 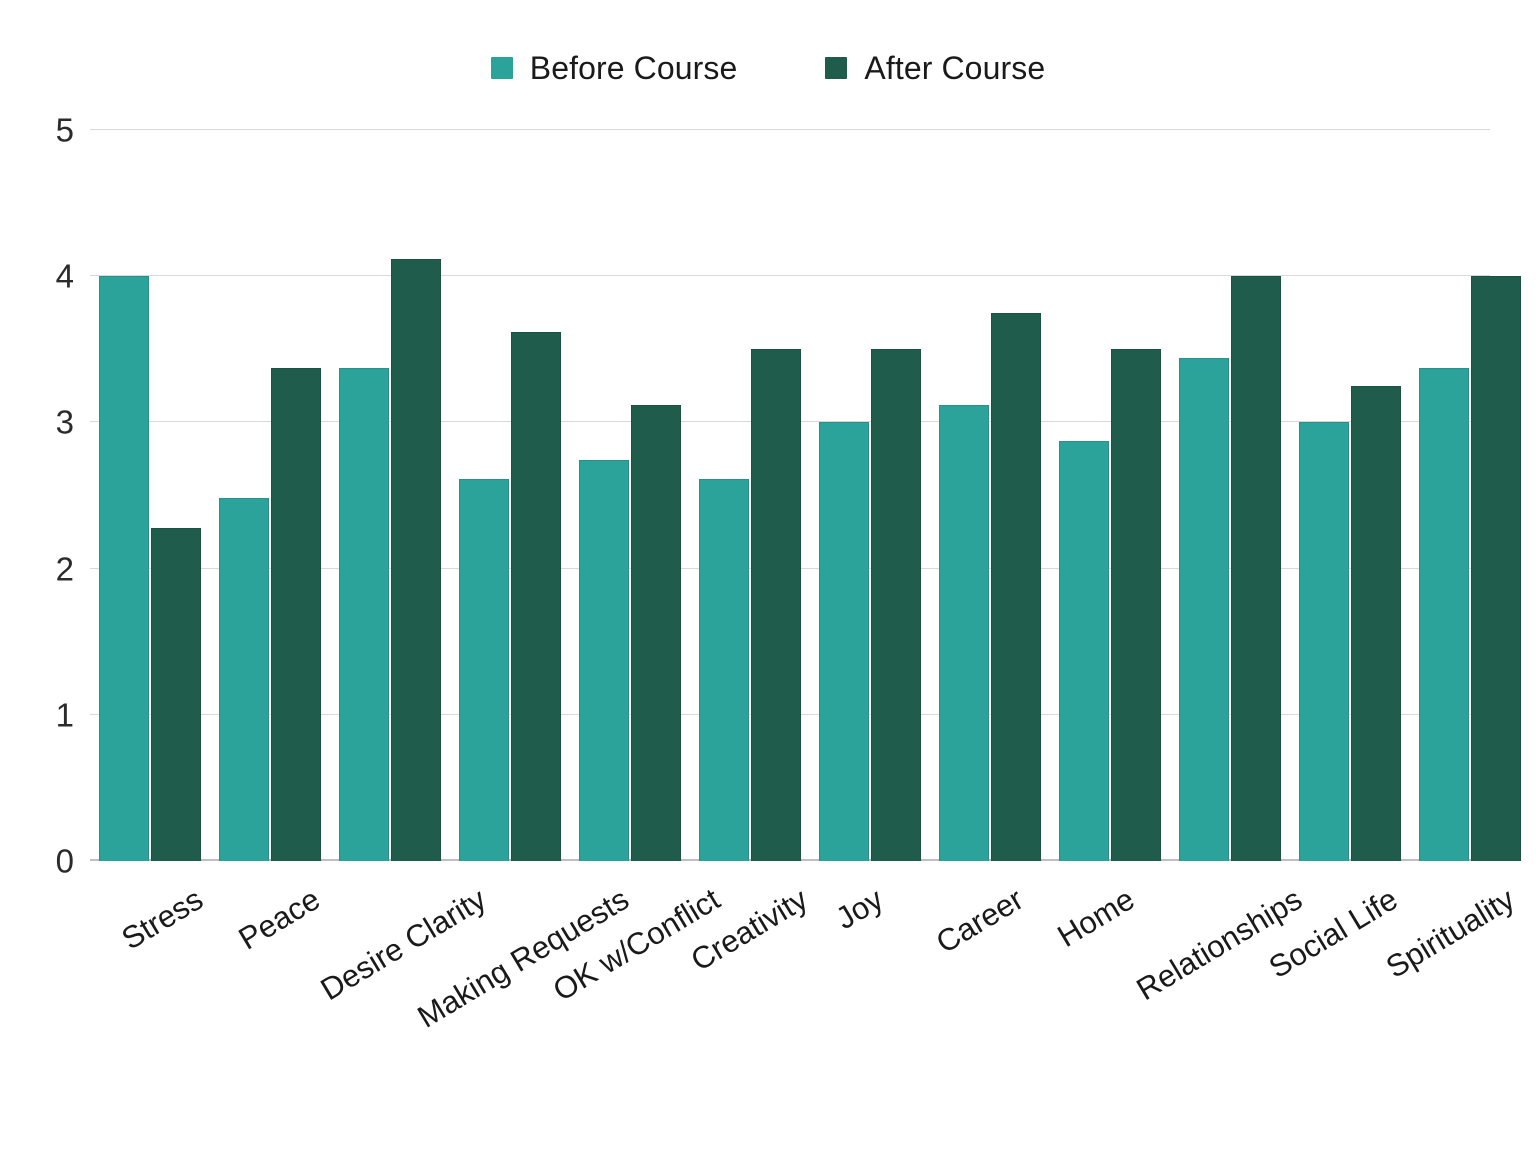 I want to click on x-label-cell: Peace, so click(x=266, y=986).